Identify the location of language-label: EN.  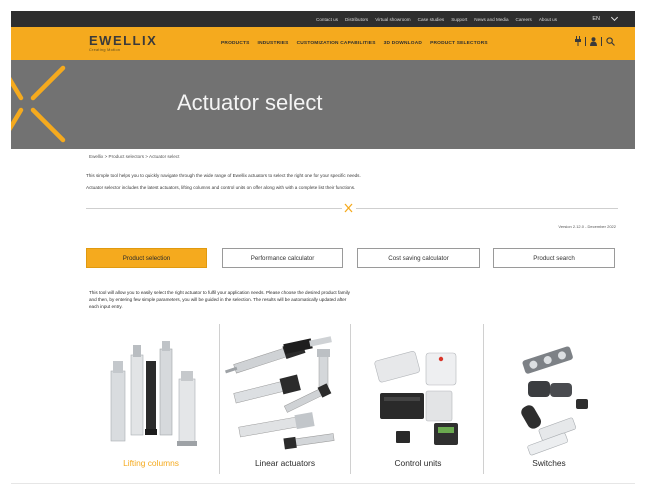
(596, 19).